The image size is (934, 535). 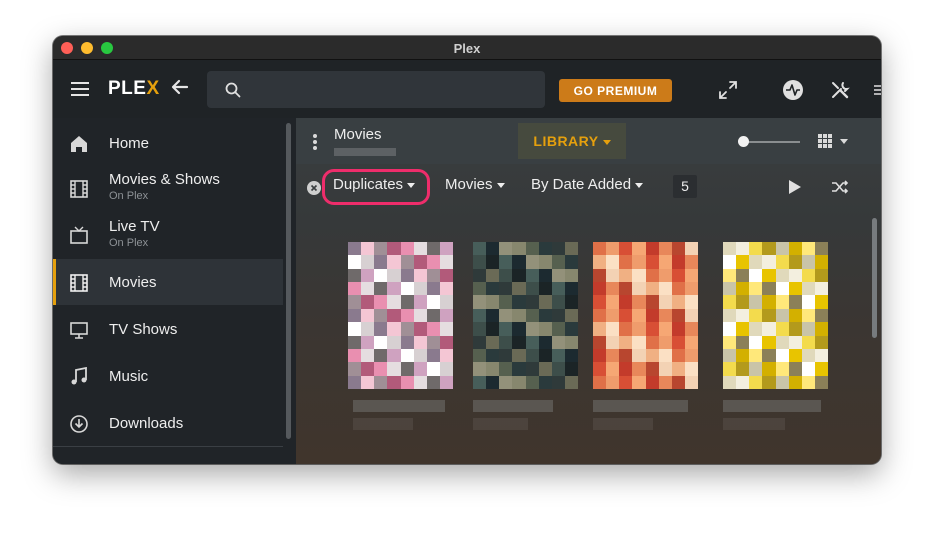 I want to click on go-premium-button: GO PREMIUM, so click(x=615, y=90).